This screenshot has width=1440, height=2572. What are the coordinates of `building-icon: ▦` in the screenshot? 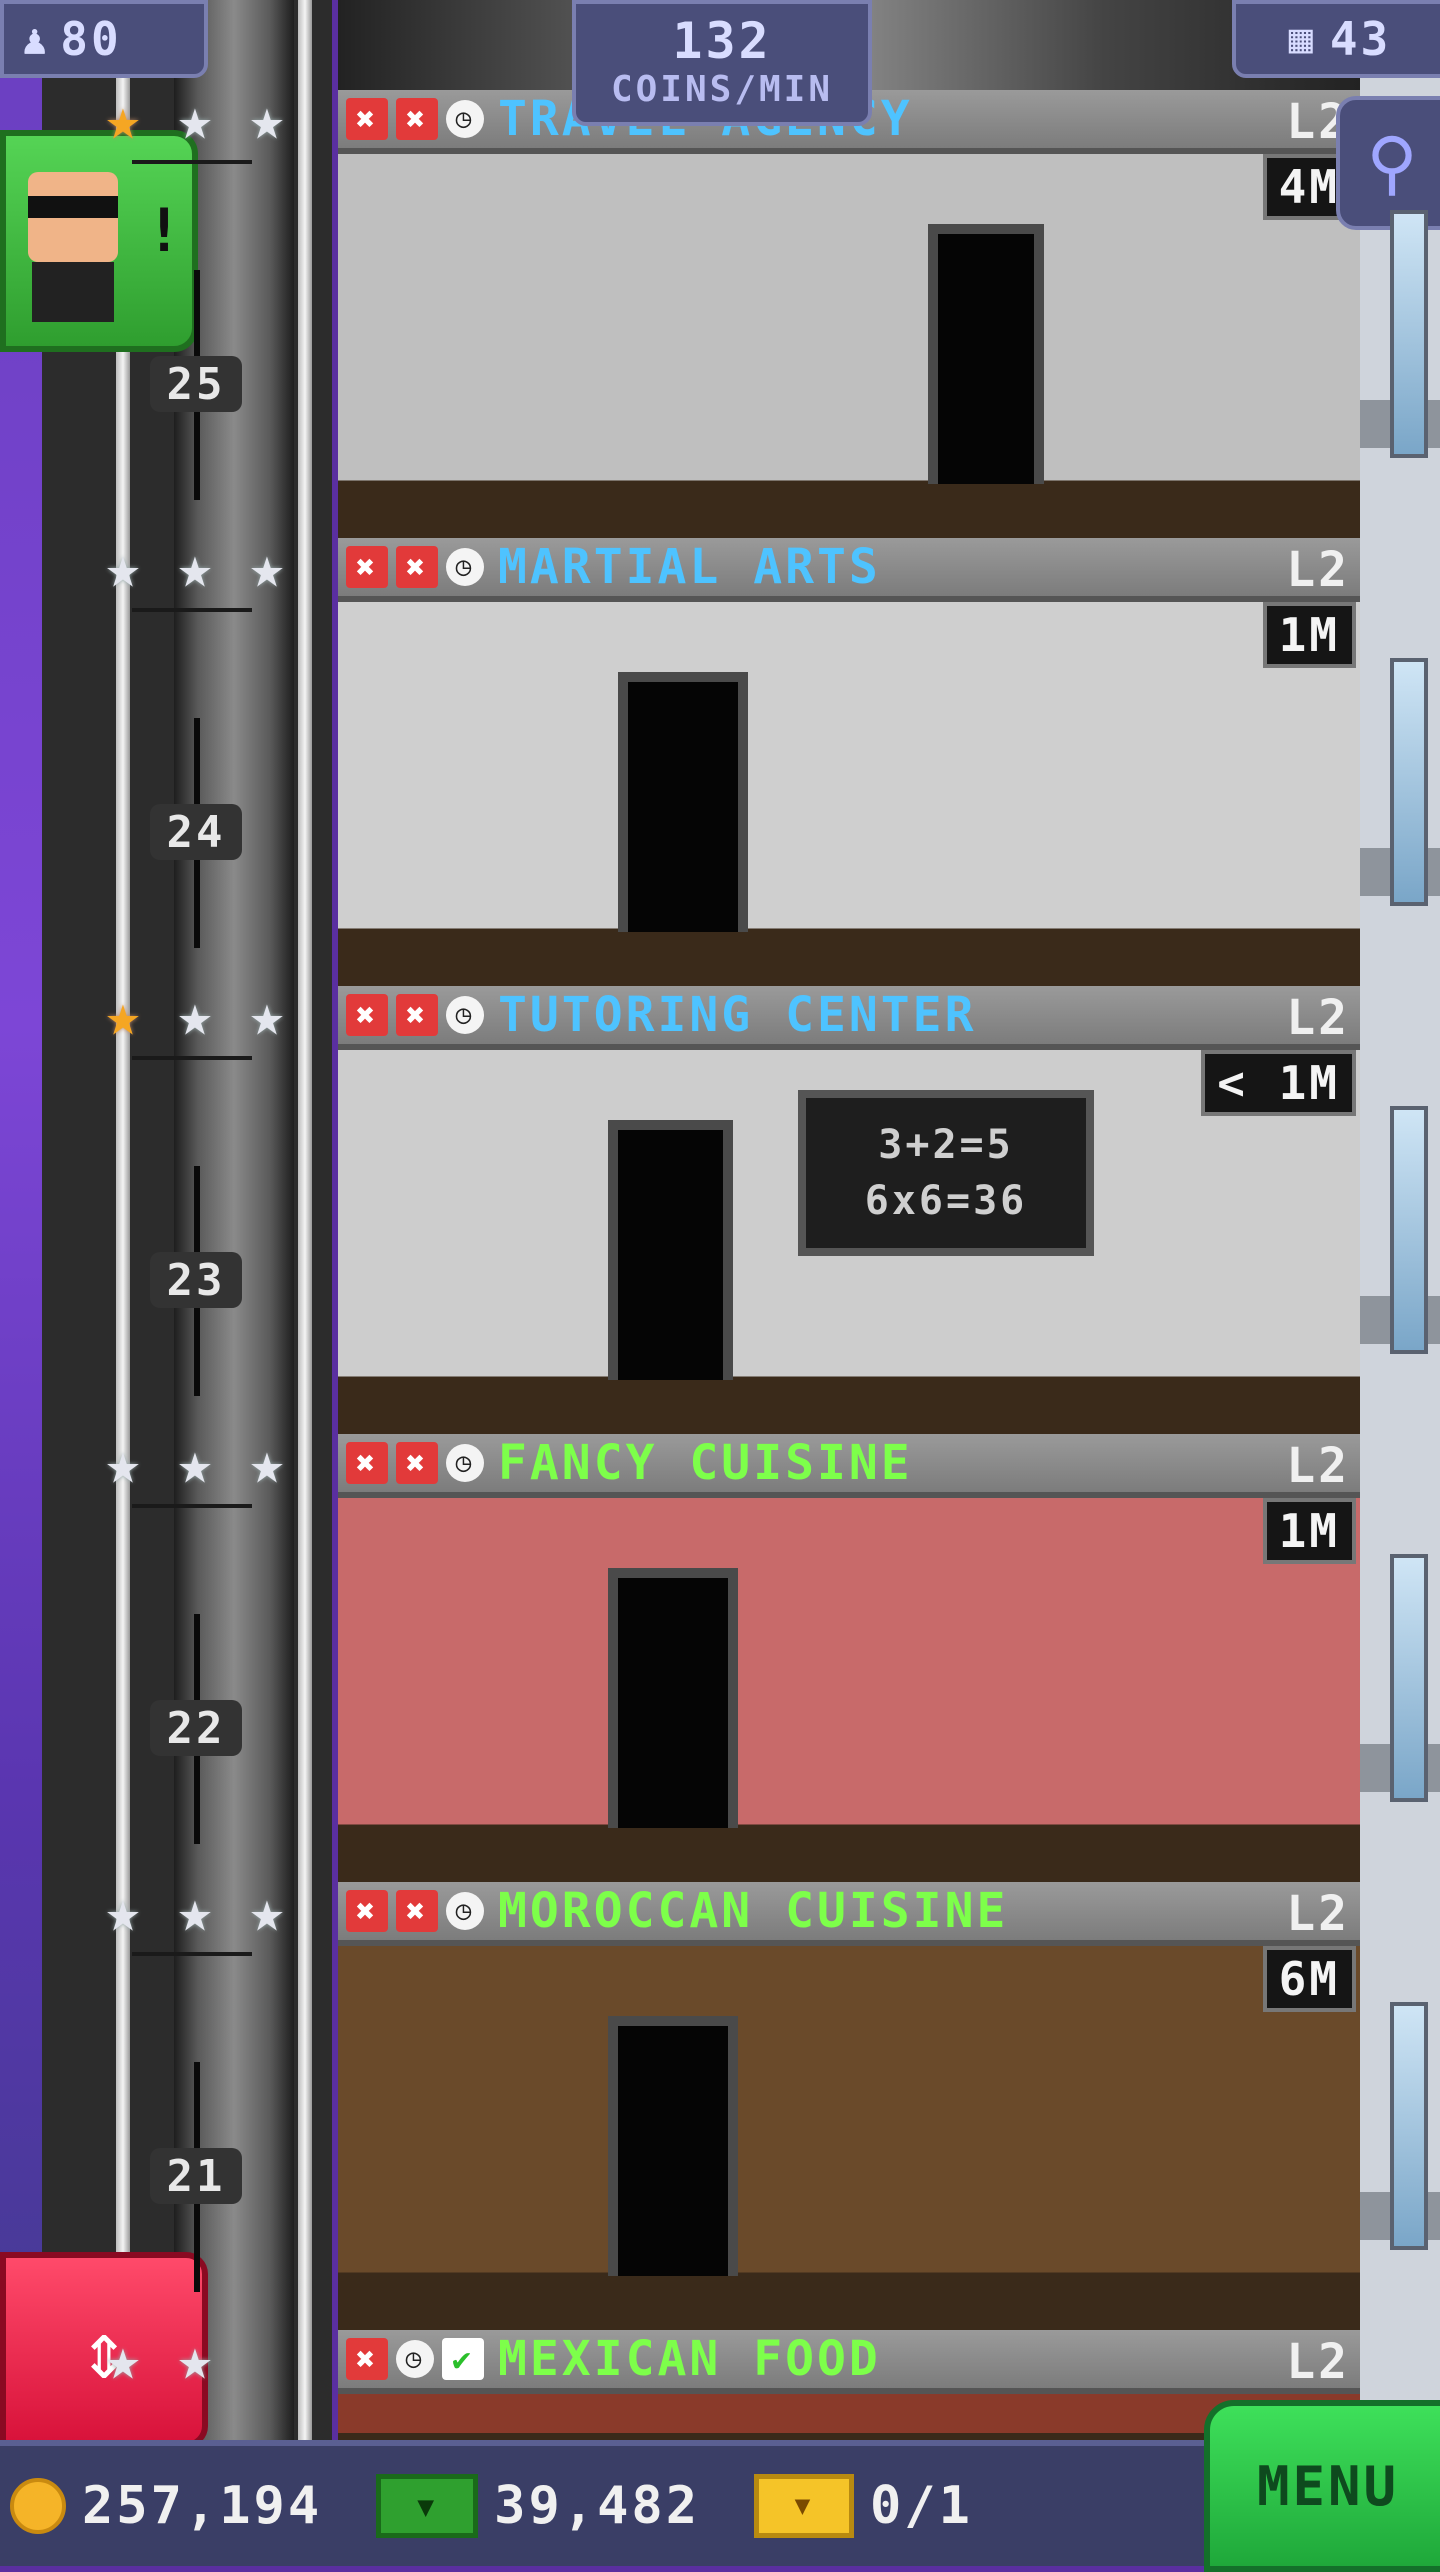 It's located at (1302, 39).